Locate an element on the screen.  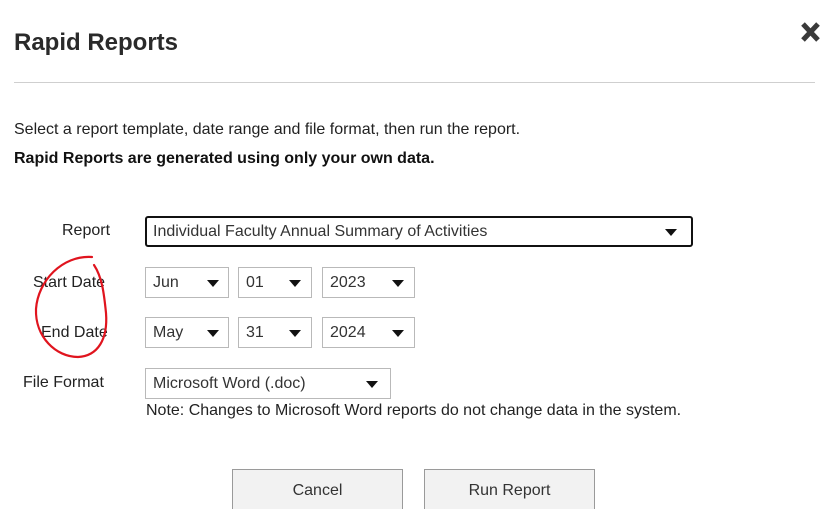
file-format-label: File Format is located at coordinates (63, 382).